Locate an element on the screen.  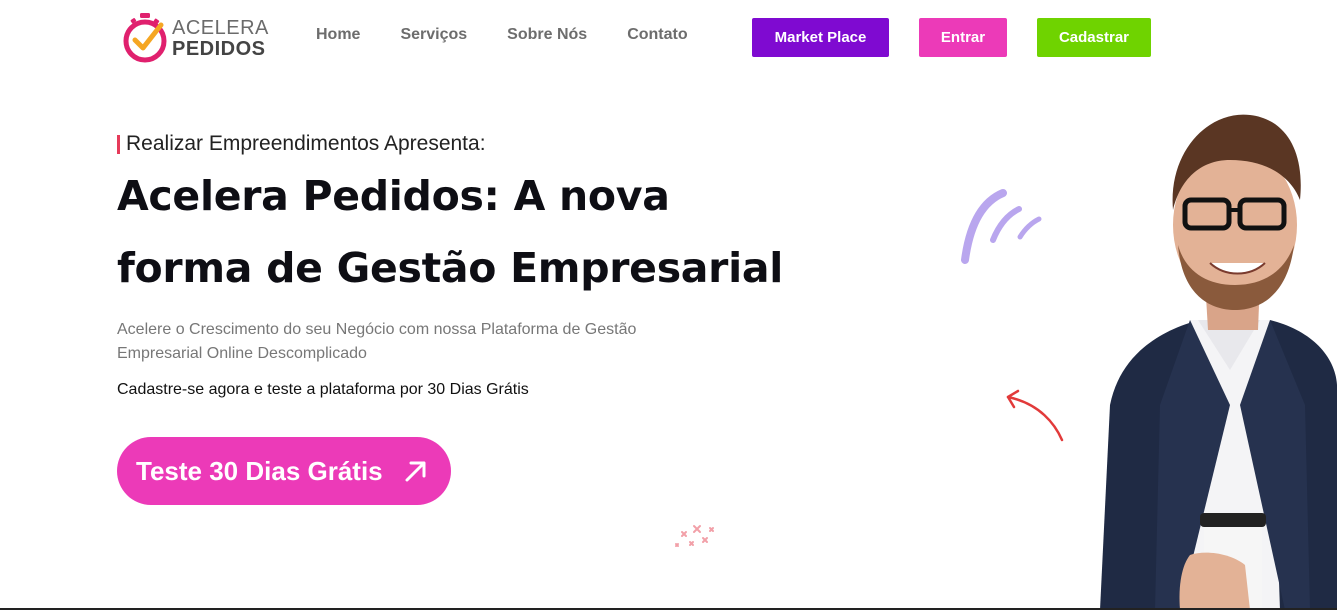
market-place-button: Market Place is located at coordinates (820, 37).